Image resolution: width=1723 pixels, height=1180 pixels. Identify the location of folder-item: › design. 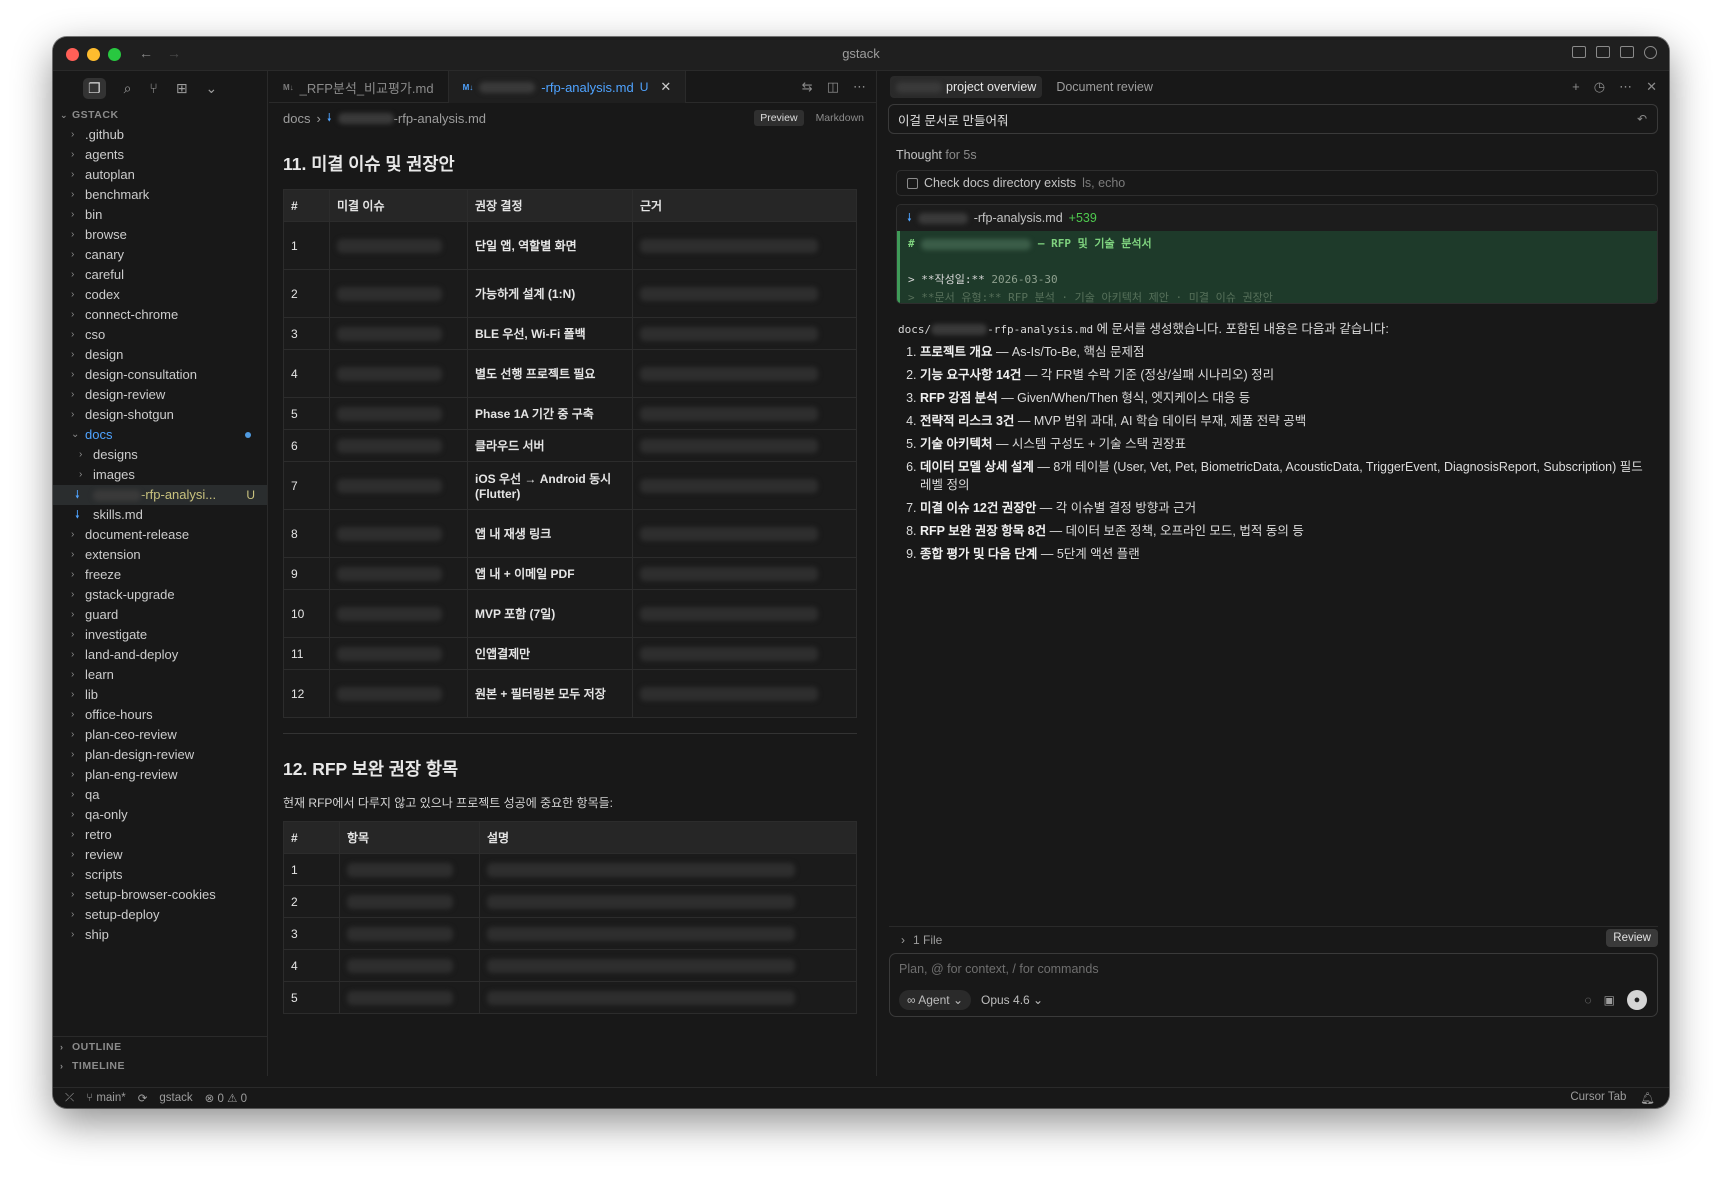
(160, 355).